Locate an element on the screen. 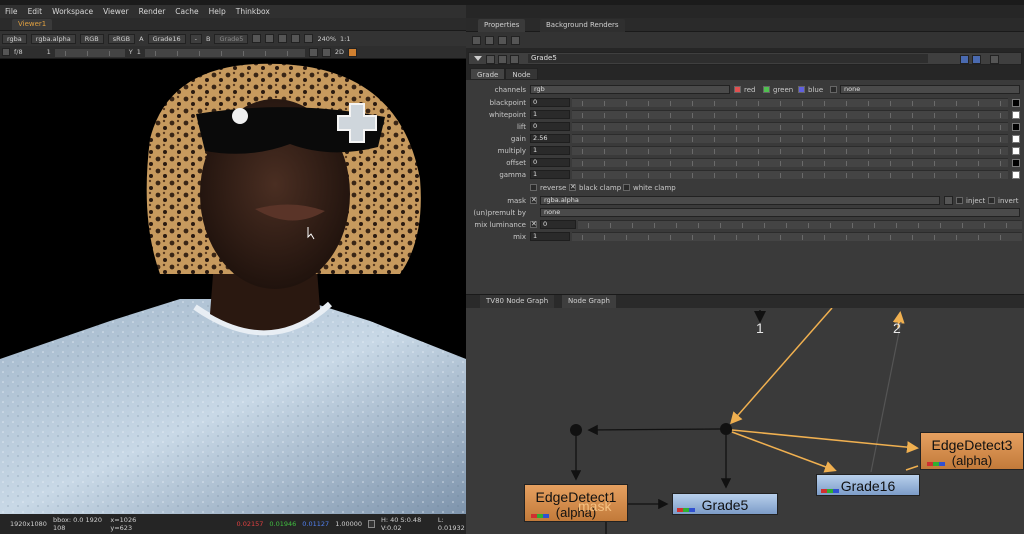  lut-select: sRGB is located at coordinates (121, 38).